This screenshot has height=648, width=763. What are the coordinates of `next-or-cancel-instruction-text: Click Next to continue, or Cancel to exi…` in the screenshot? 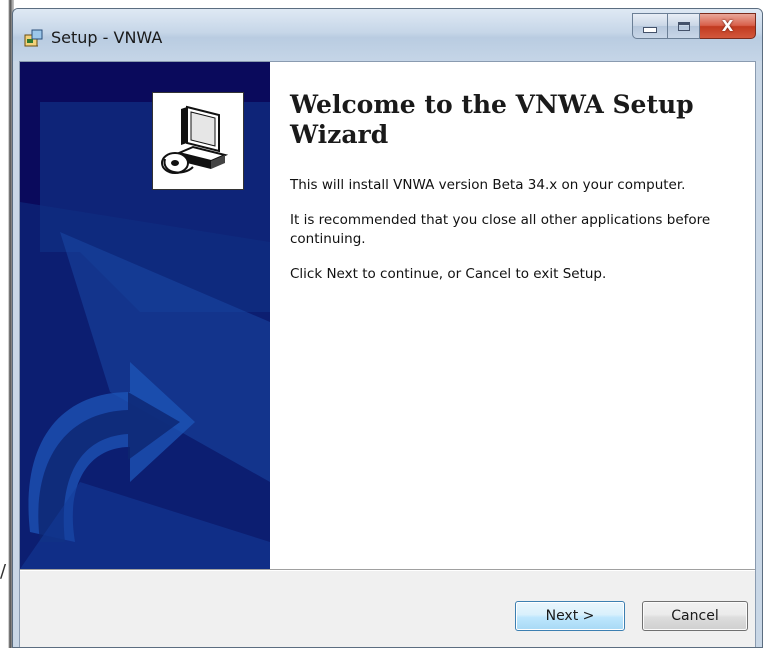 It's located at (448, 274).